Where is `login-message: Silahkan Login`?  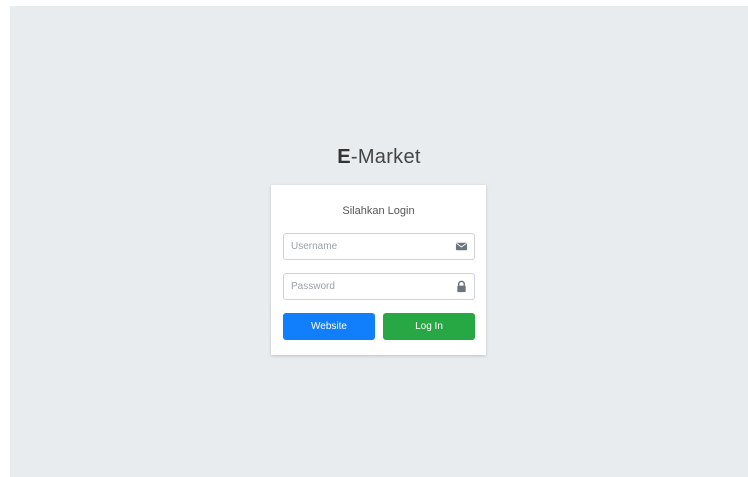
login-message: Silahkan Login is located at coordinates (378, 211).